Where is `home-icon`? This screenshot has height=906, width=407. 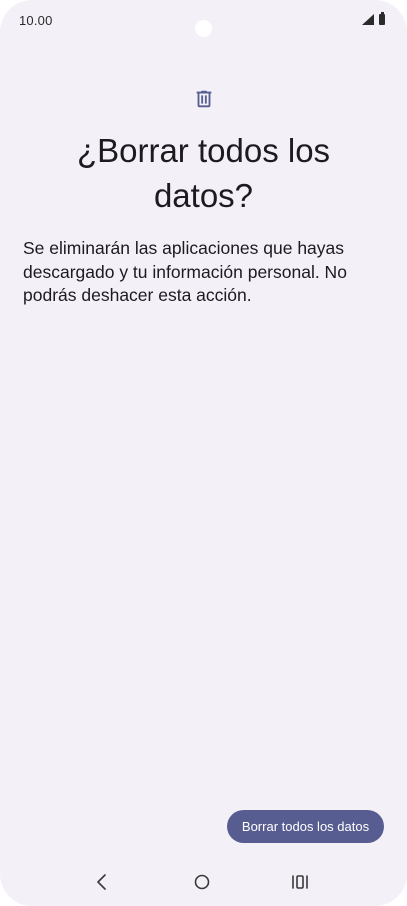 home-icon is located at coordinates (202, 882).